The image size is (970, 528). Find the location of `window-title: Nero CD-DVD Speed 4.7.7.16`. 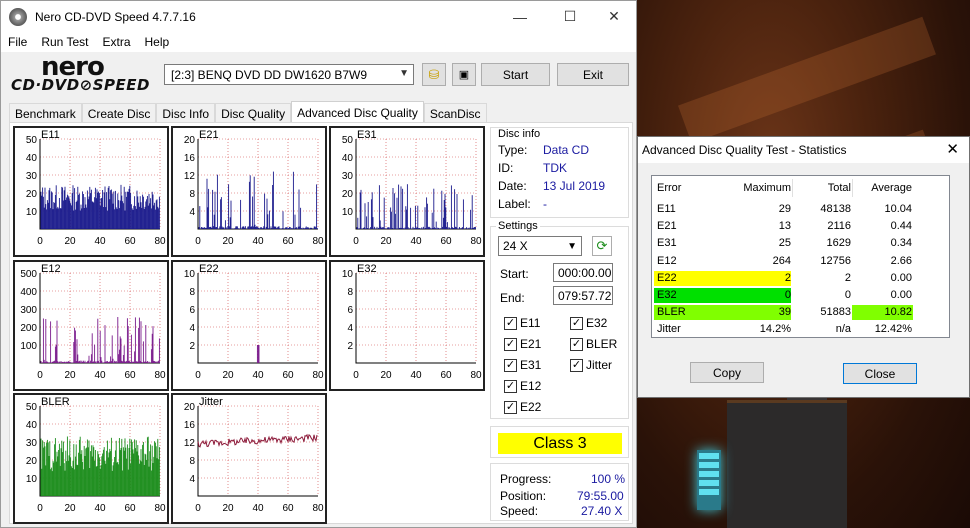

window-title: Nero CD-DVD Speed 4.7.7.16 is located at coordinates (115, 16).